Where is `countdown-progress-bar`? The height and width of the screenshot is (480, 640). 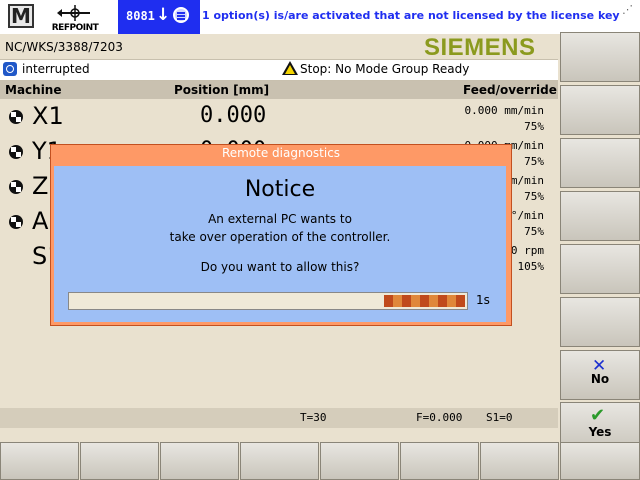
countdown-progress-bar is located at coordinates (268, 301).